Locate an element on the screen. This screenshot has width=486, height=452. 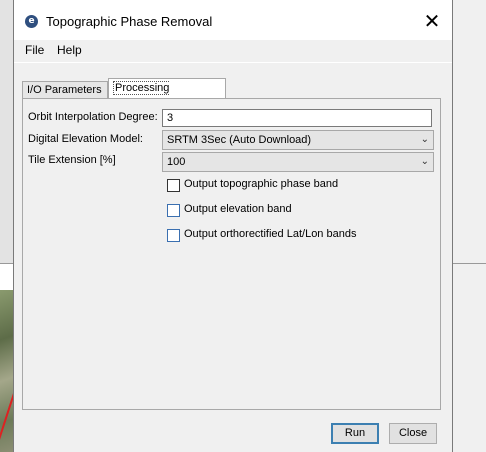
orbit-degree-label: Orbit Interpolation Degree: is located at coordinates (93, 117).